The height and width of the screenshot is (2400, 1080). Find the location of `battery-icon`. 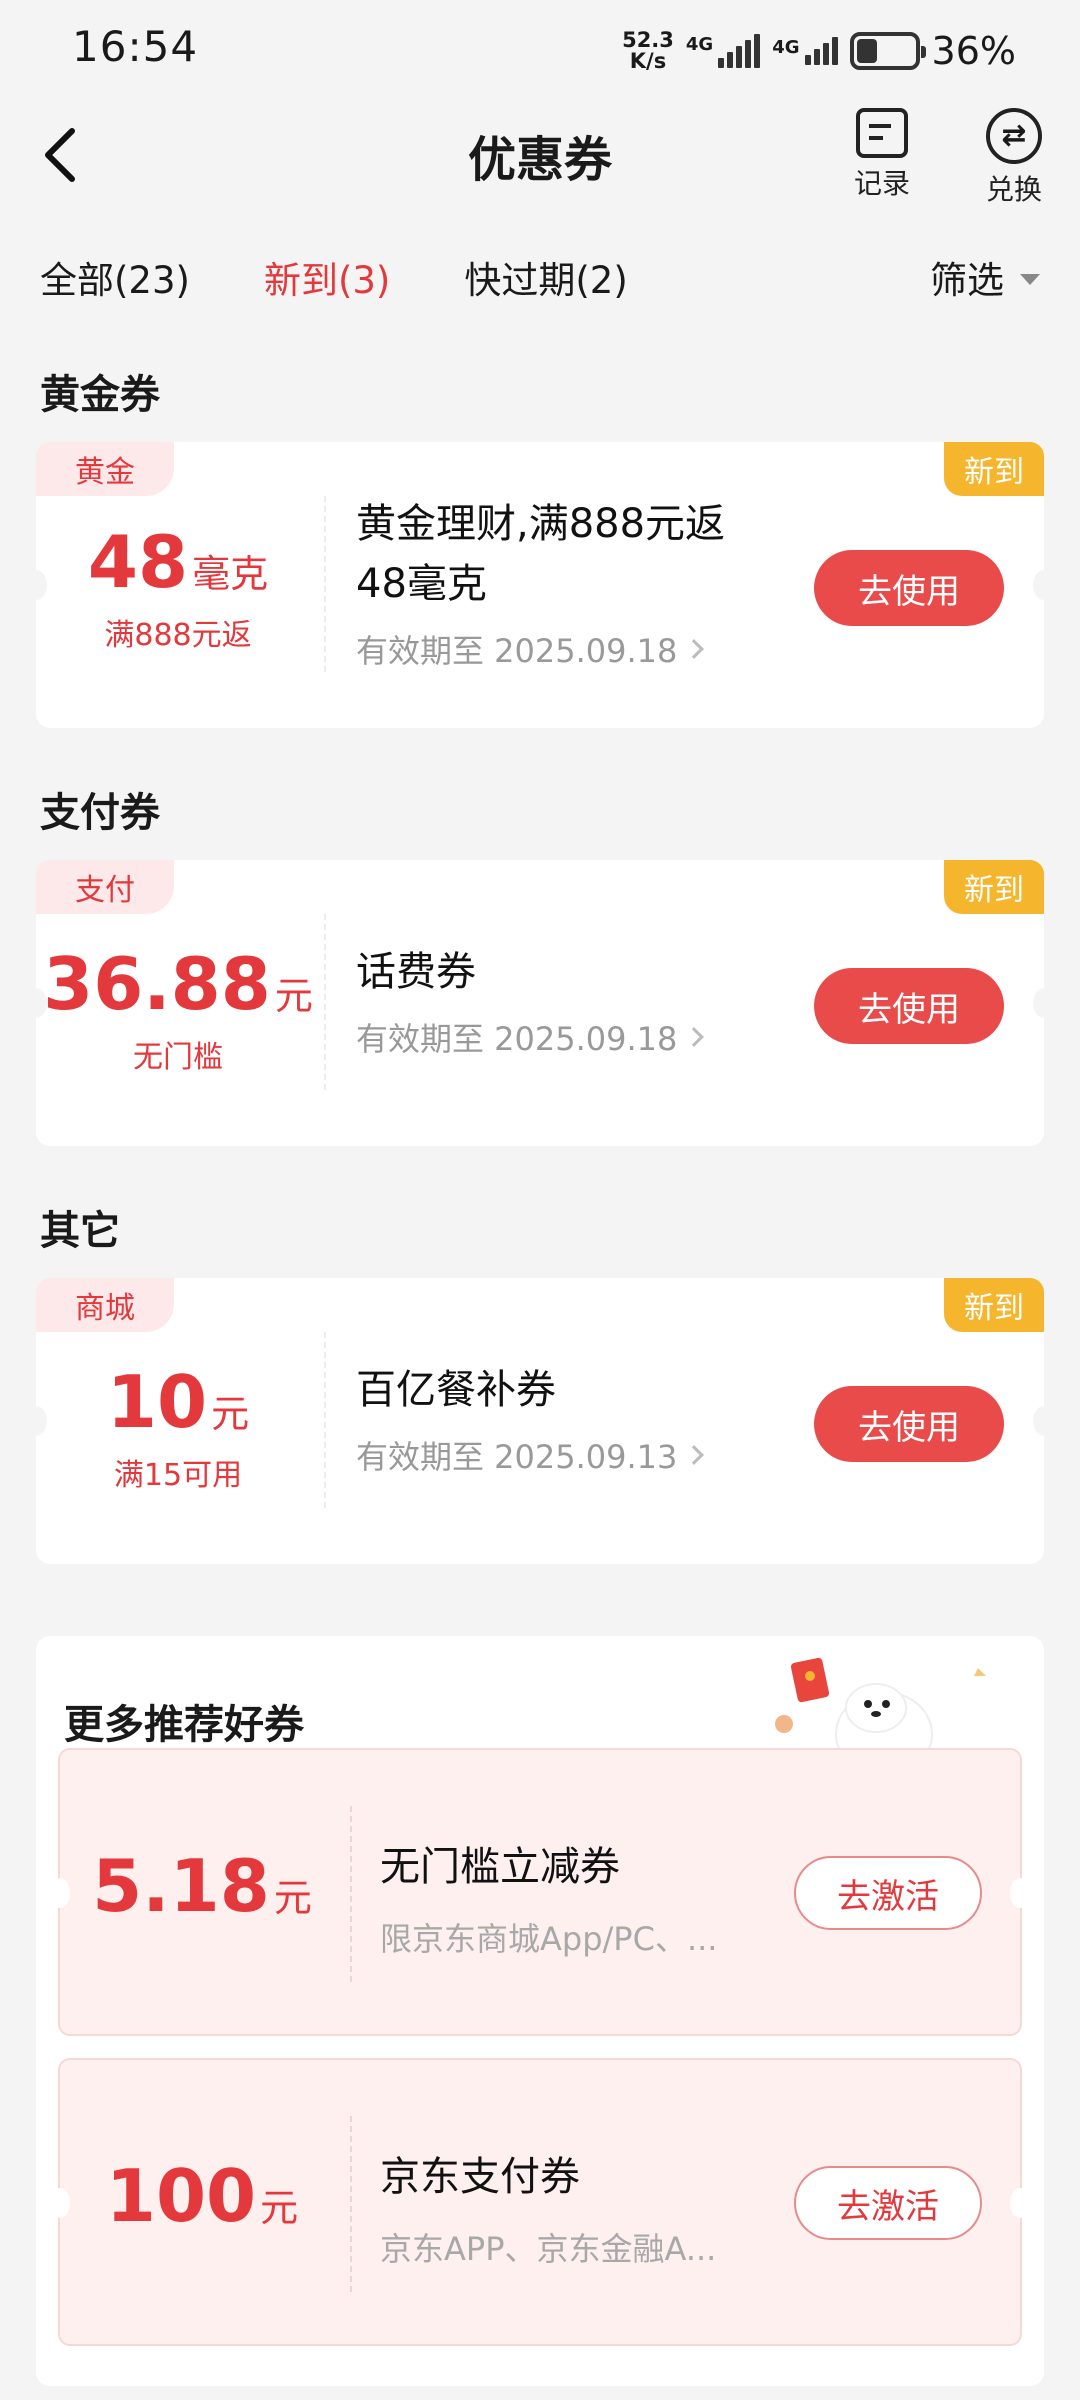

battery-icon is located at coordinates (887, 51).